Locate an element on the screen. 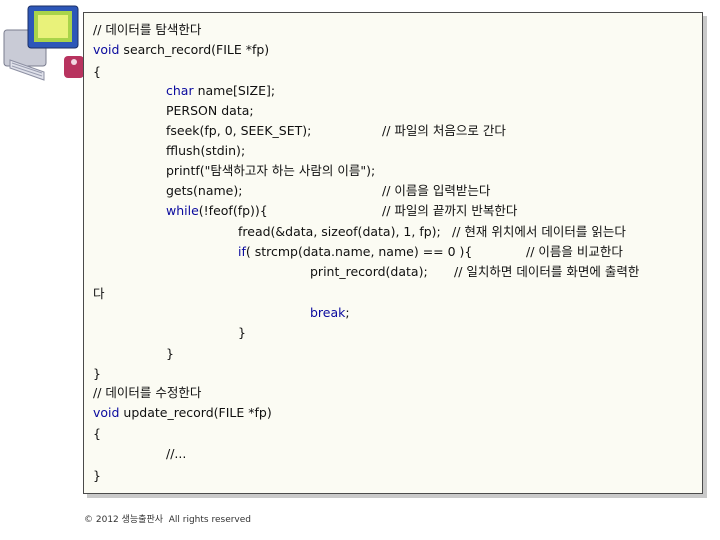 The width and height of the screenshot is (720, 540). code-text: printf("탐색하고자 하는 사람의 이름"); is located at coordinates (271, 170).